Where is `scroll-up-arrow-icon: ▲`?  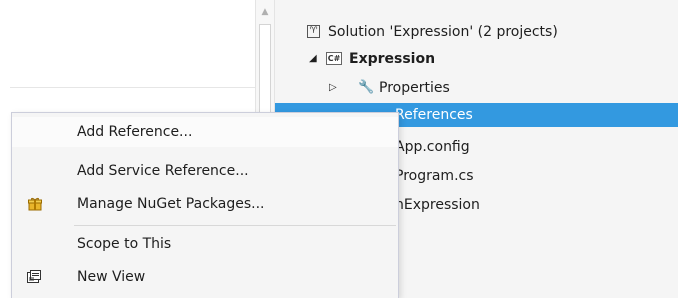 scroll-up-arrow-icon: ▲ is located at coordinates (265, 9).